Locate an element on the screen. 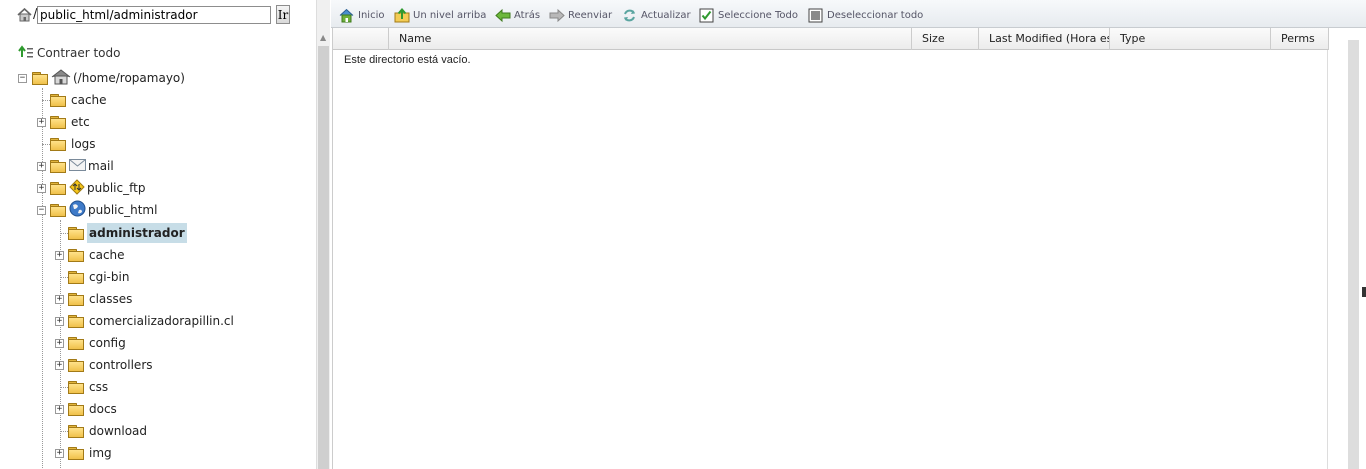 The image size is (1366, 469). tree-item-label: config is located at coordinates (107, 343).